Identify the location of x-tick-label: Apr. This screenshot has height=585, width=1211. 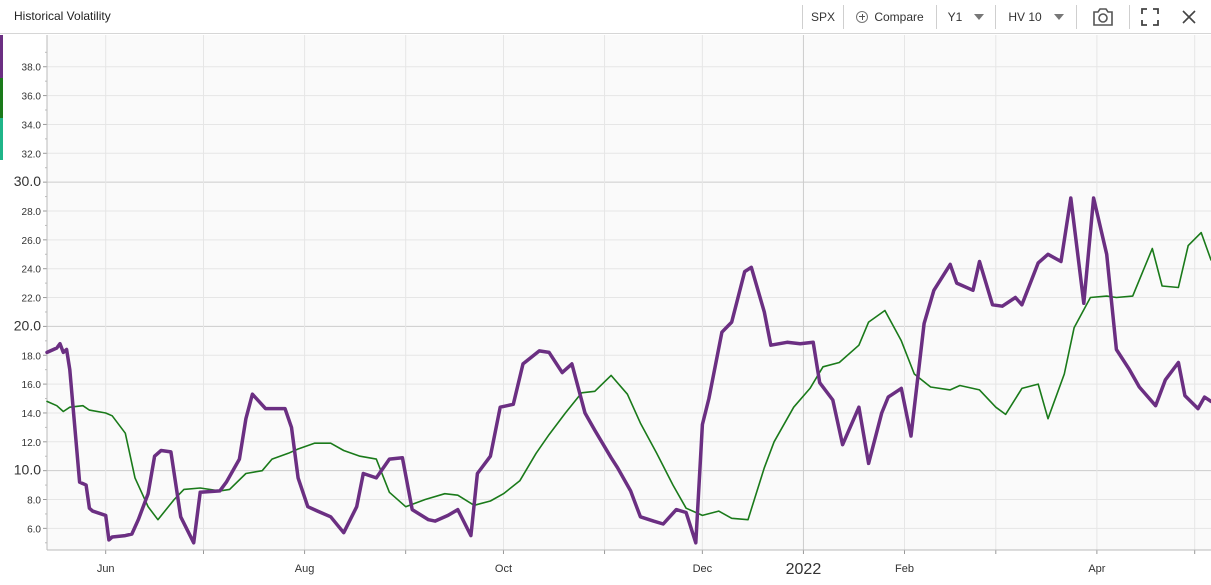
(1096, 569).